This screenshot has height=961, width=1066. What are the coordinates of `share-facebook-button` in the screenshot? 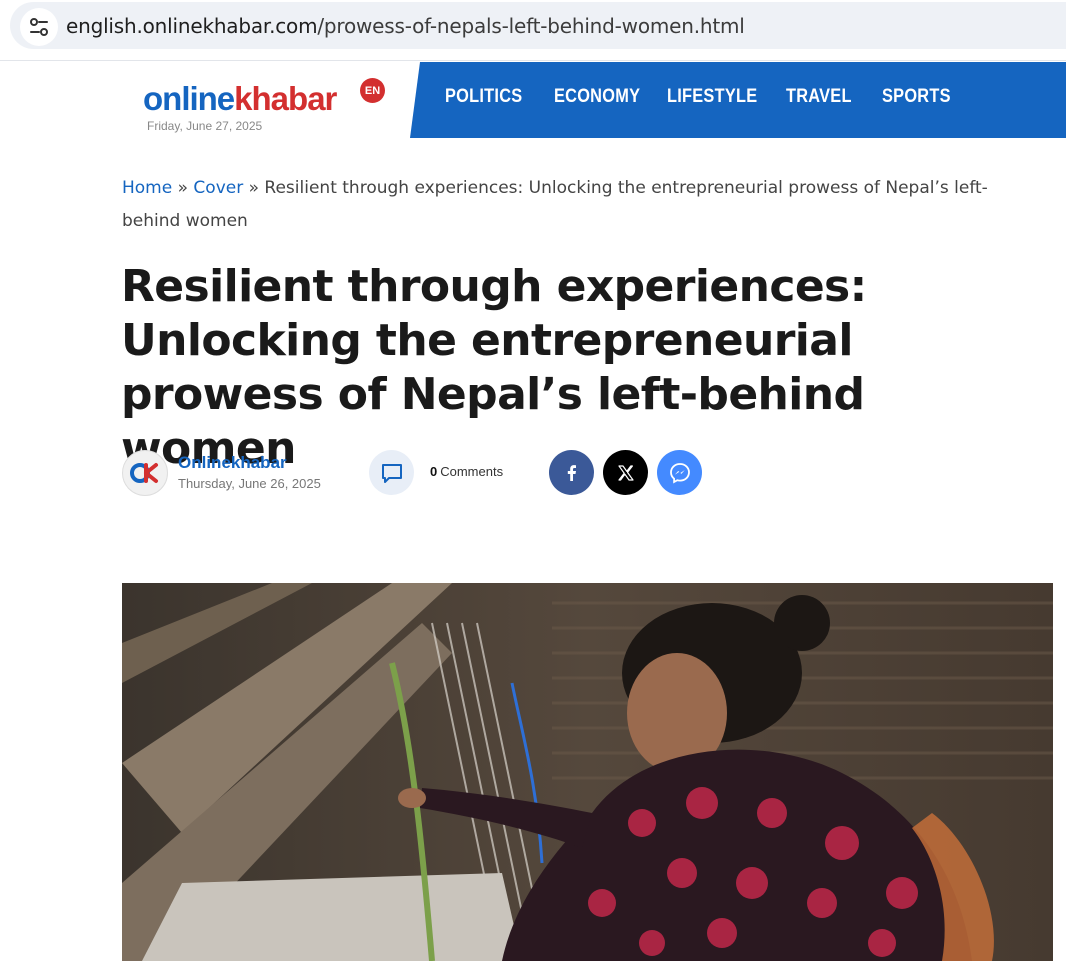 It's located at (571, 472).